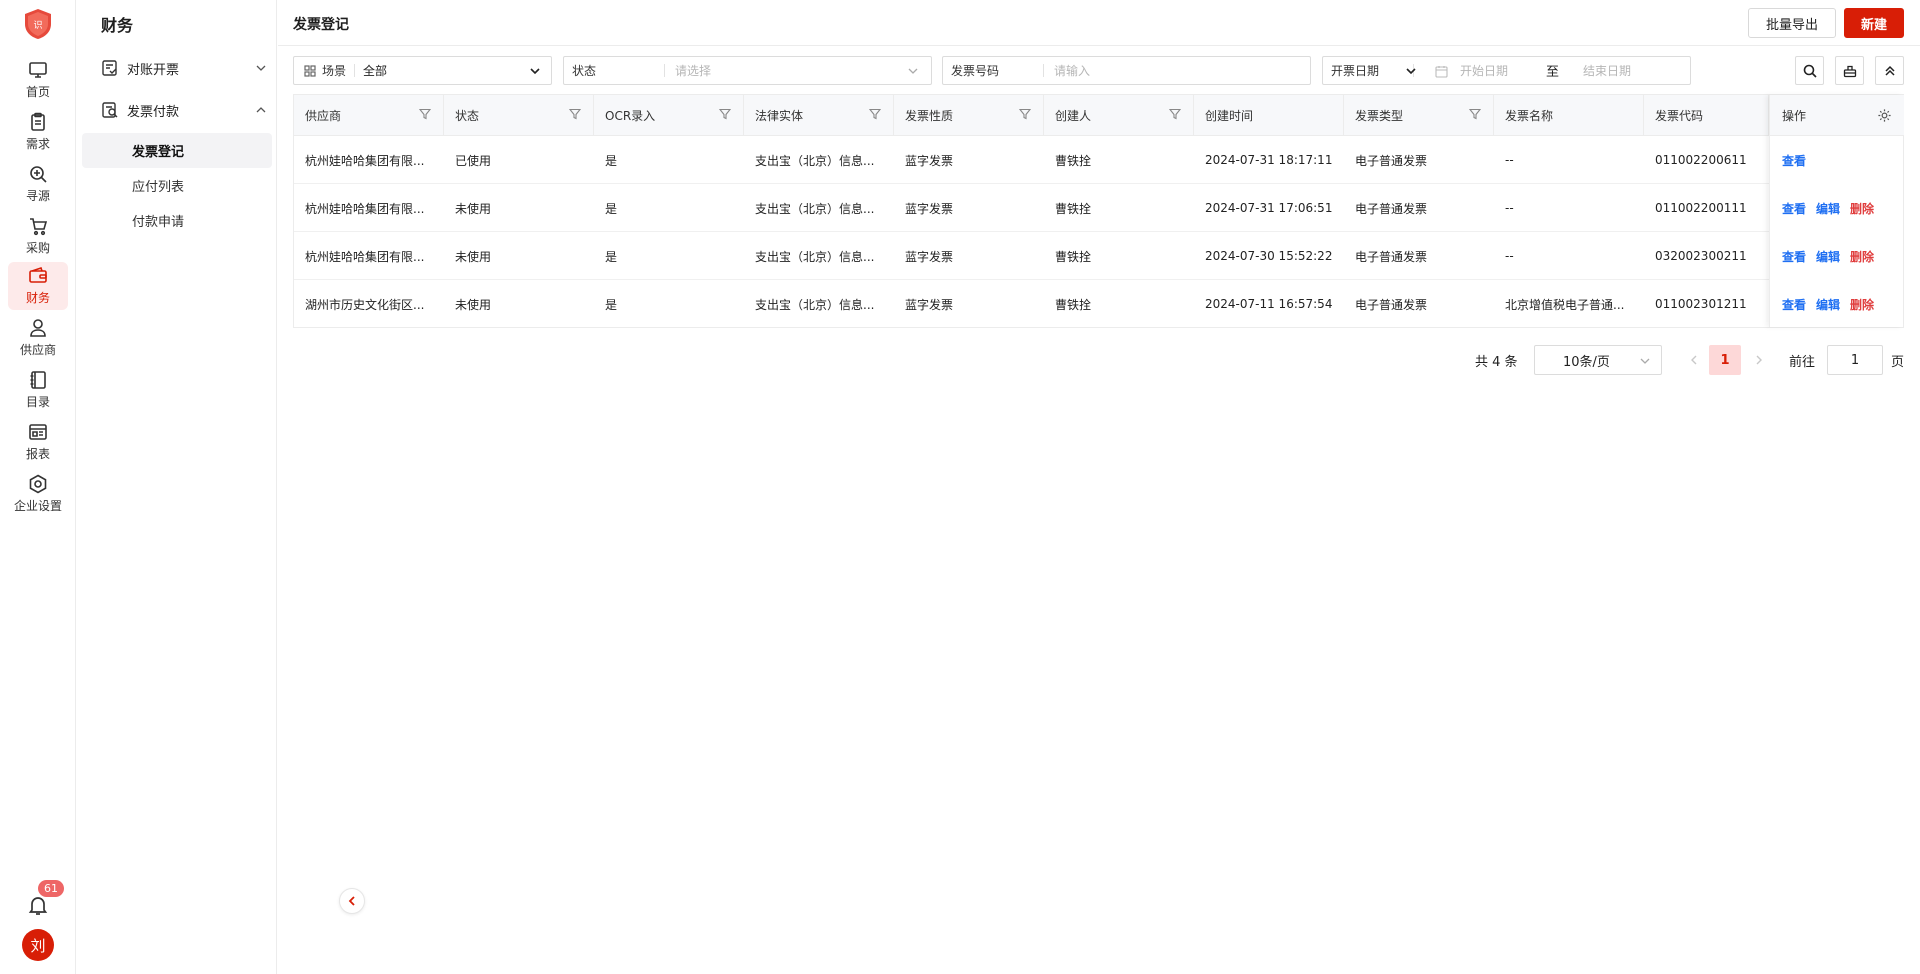 This screenshot has height=974, width=1920. Describe the element at coordinates (37, 248) in the screenshot. I see `rail-item-label: 采购` at that location.